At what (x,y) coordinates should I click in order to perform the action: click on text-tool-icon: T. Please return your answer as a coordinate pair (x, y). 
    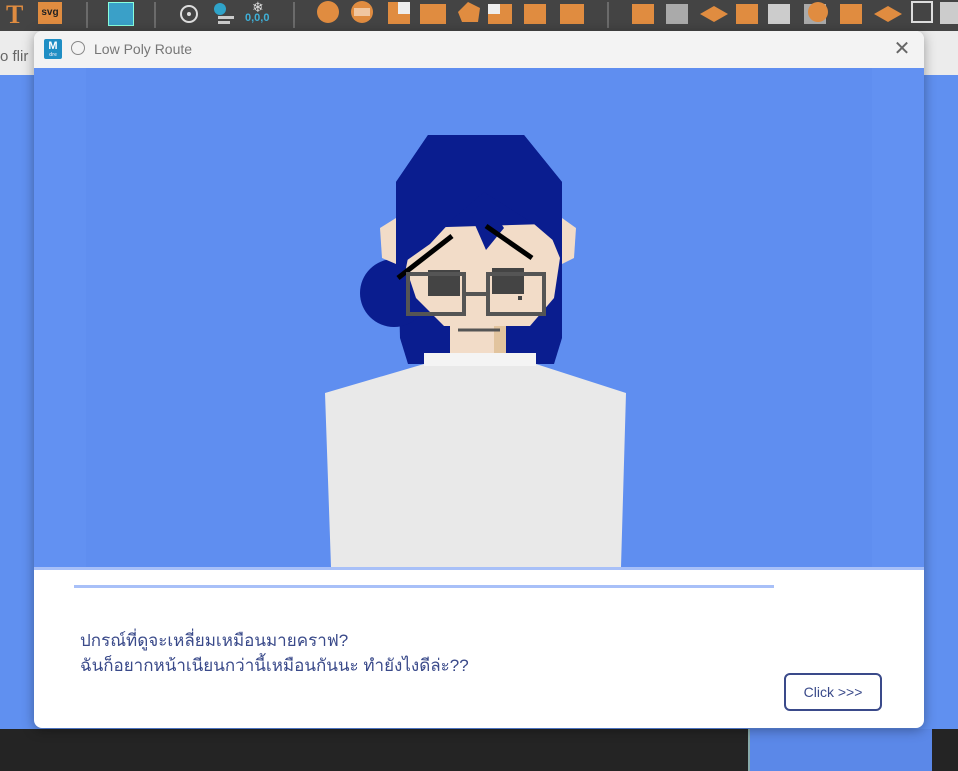
    Looking at the image, I should click on (14, 15).